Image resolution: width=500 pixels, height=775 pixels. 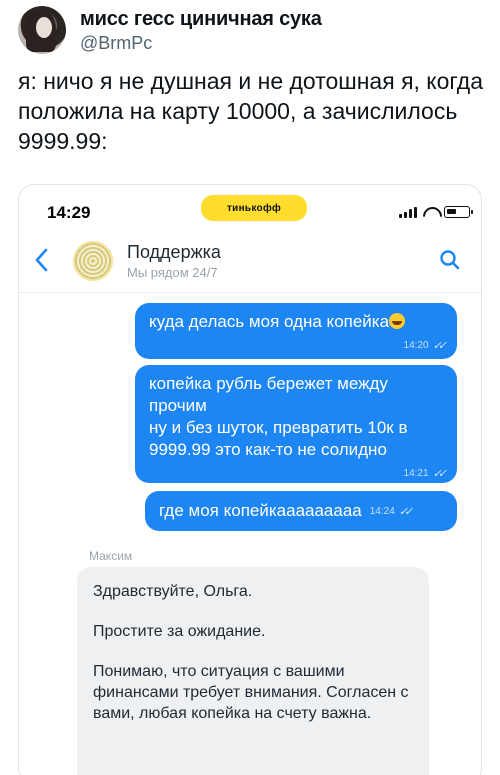 What do you see at coordinates (69, 212) in the screenshot?
I see `status-time: 14:29` at bounding box center [69, 212].